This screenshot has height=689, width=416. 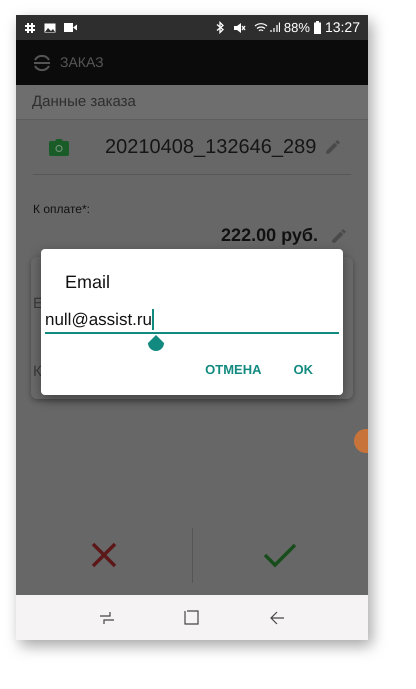 I want to click on file-name: 20210408_132646_289, so click(x=210, y=147).